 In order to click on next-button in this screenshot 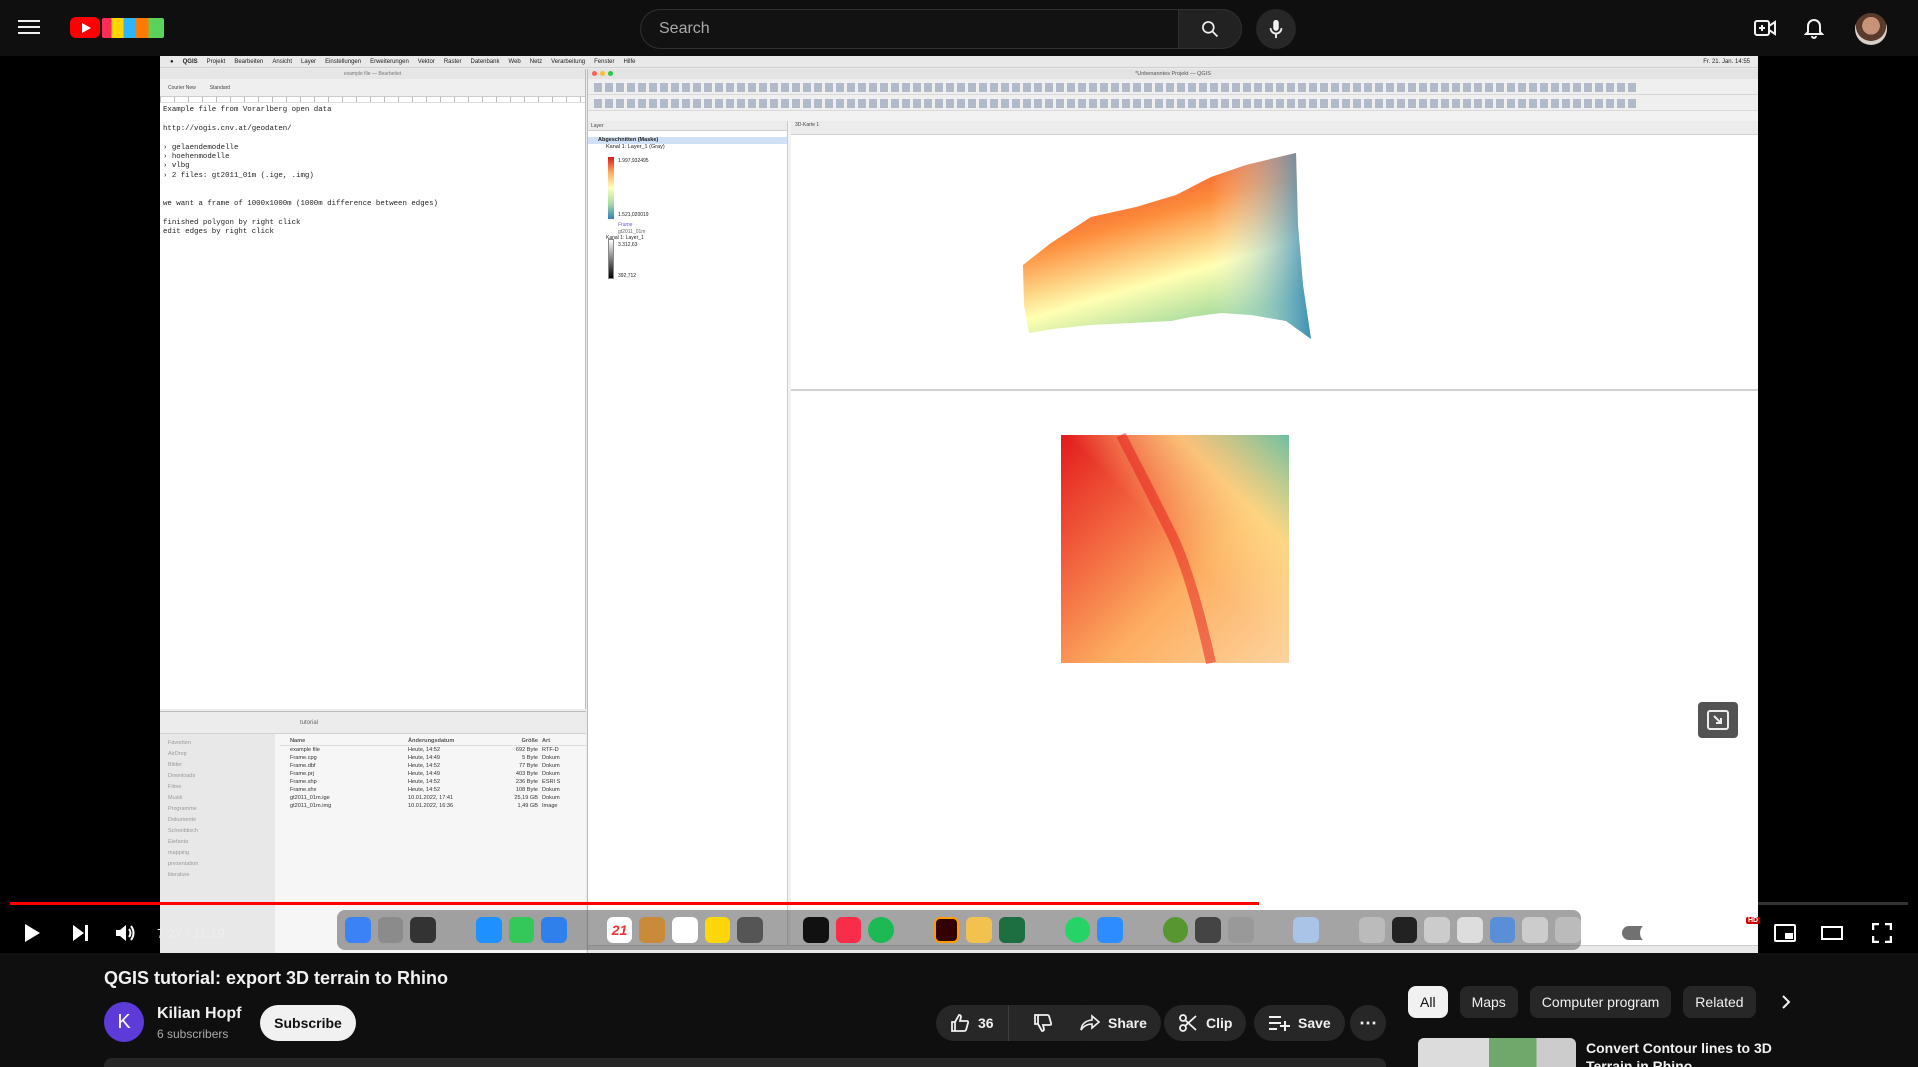, I will do `click(80, 933)`.